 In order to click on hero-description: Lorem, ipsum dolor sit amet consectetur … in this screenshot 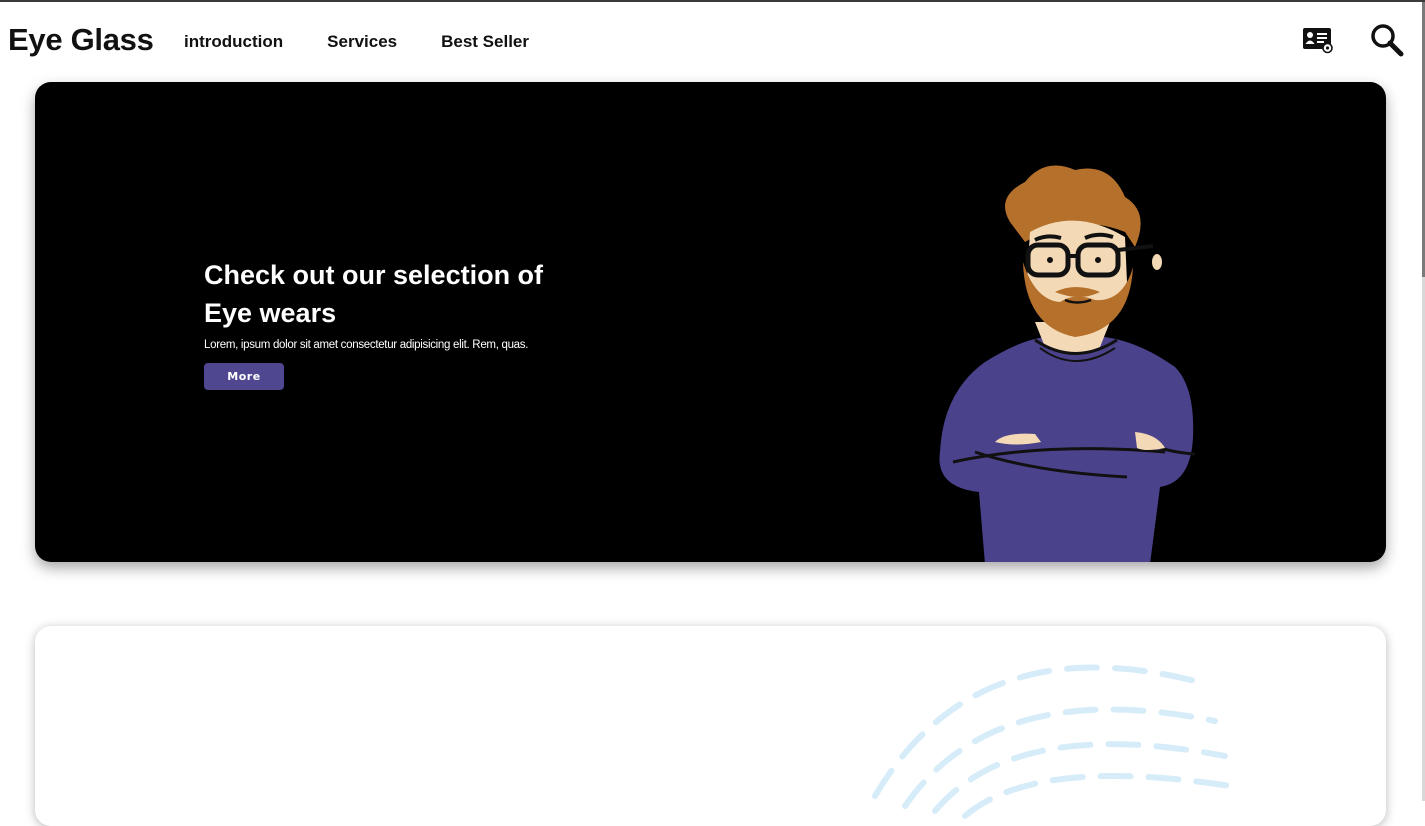, I will do `click(366, 345)`.